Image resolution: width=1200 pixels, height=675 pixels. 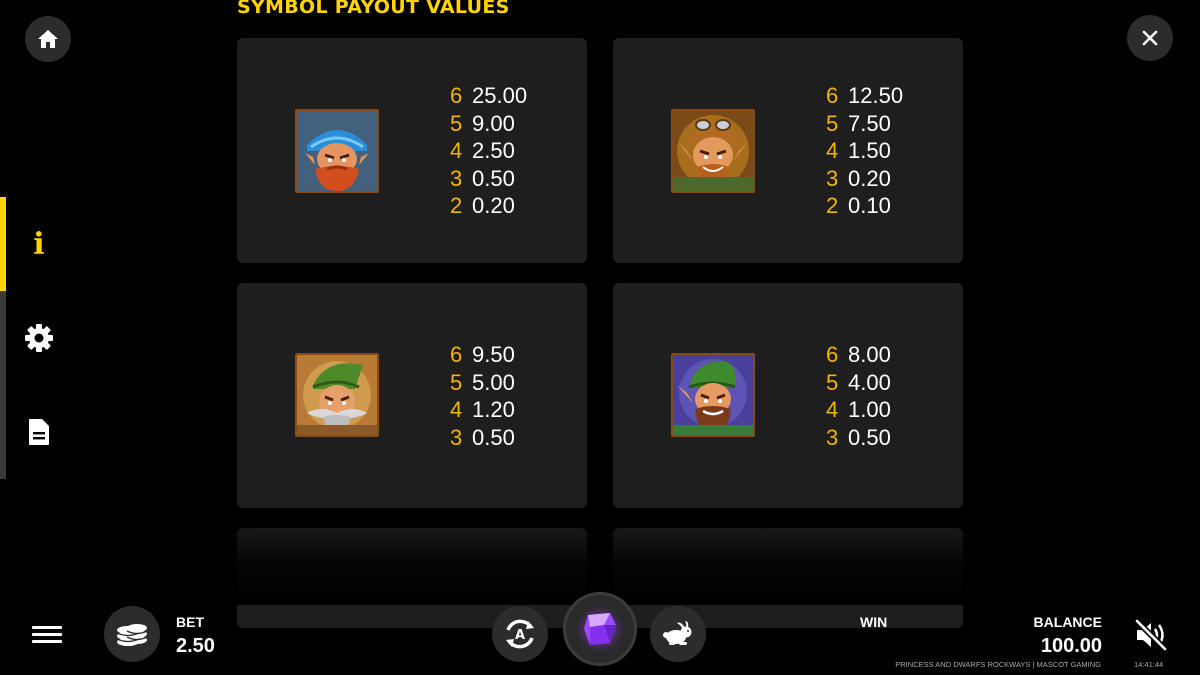 I want to click on payout-value: 0.10, so click(x=869, y=205).